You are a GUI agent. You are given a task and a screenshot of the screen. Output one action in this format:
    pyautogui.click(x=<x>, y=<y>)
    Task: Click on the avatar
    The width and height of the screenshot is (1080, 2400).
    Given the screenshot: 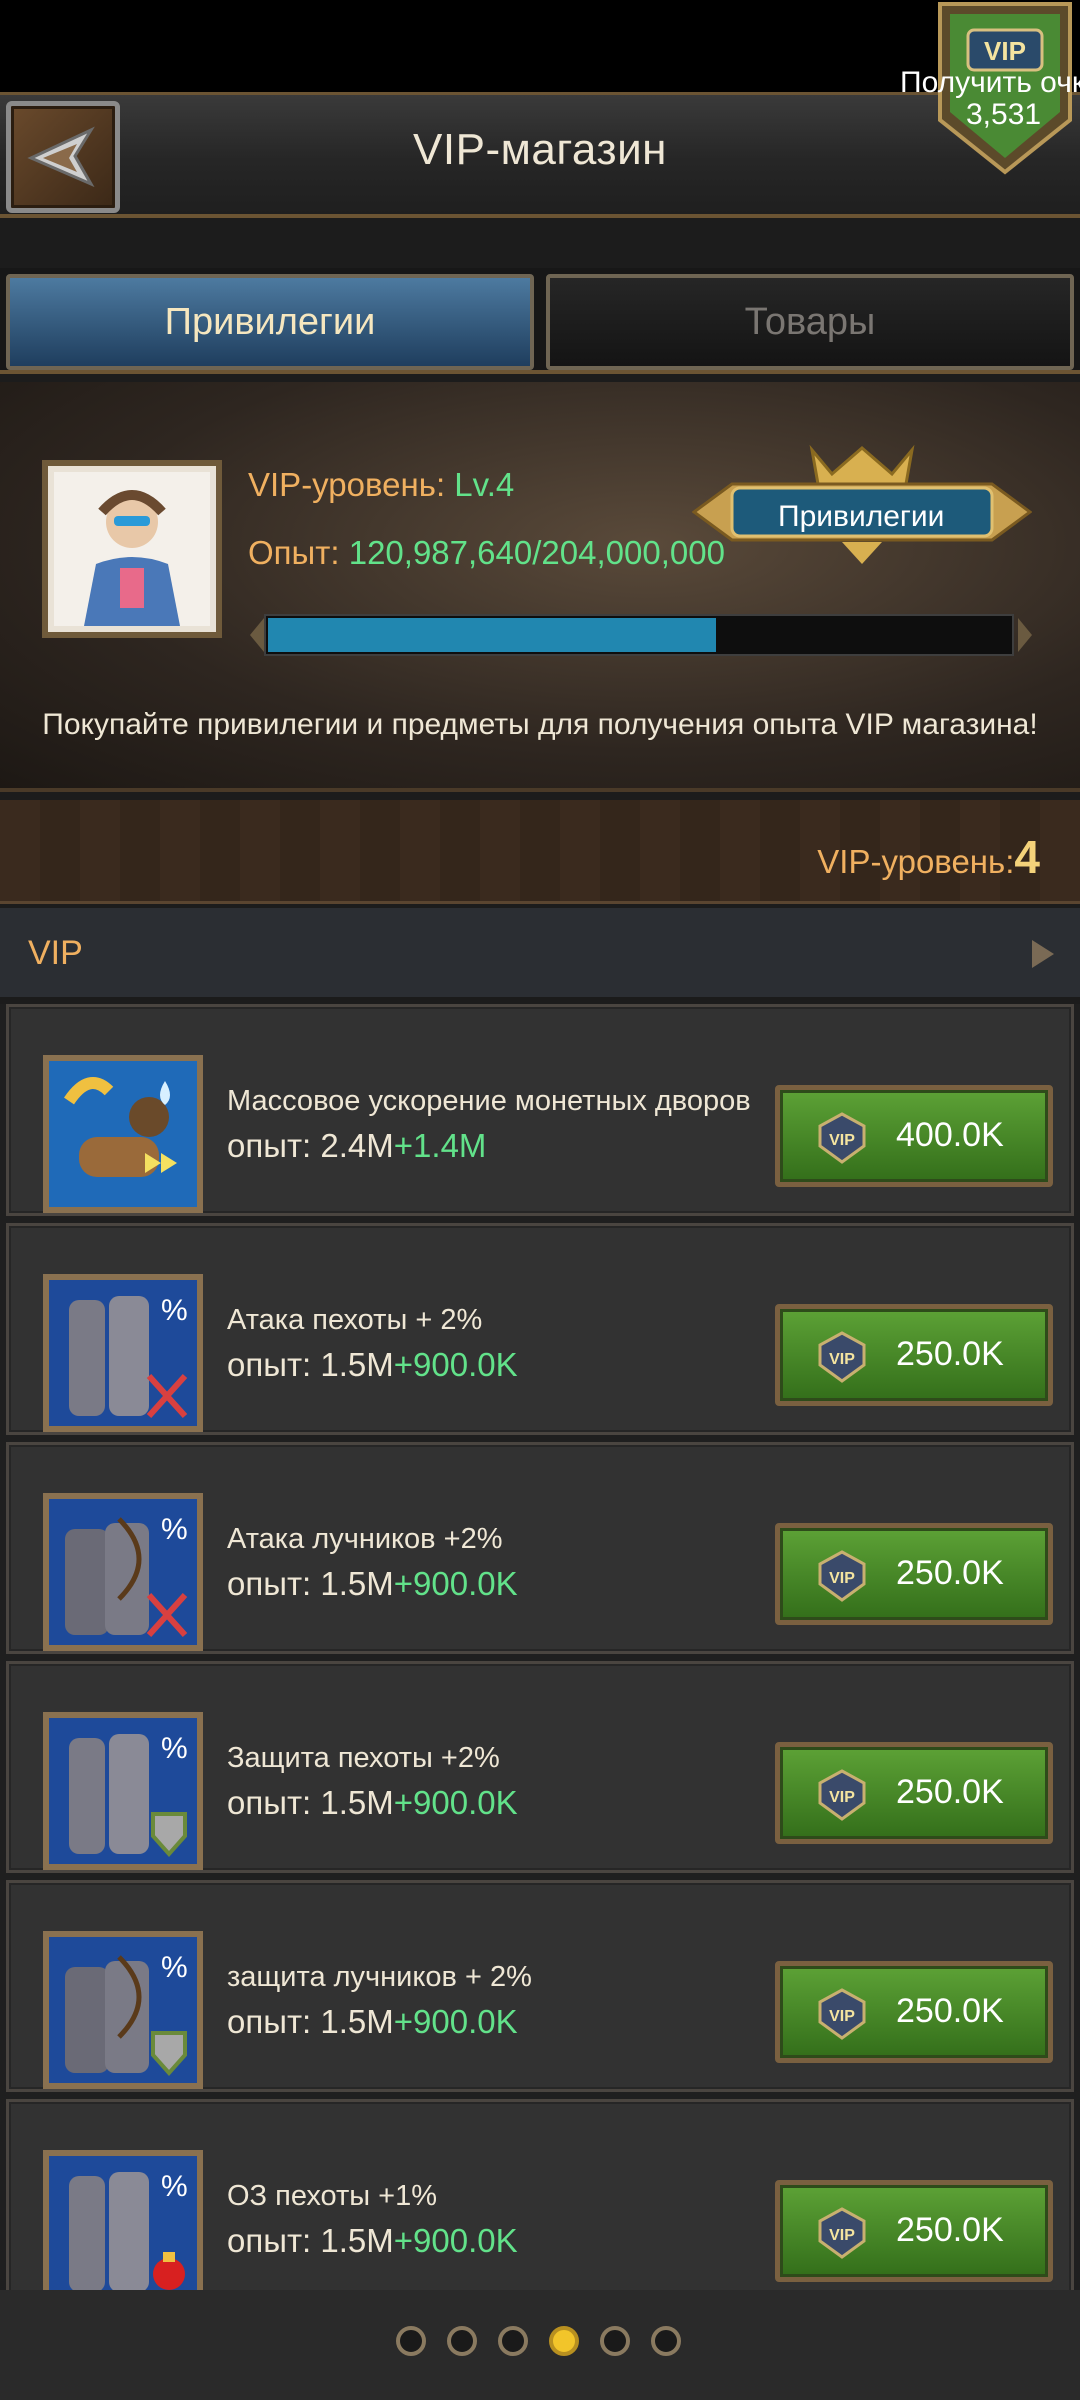 What is the action you would take?
    pyautogui.click(x=132, y=549)
    